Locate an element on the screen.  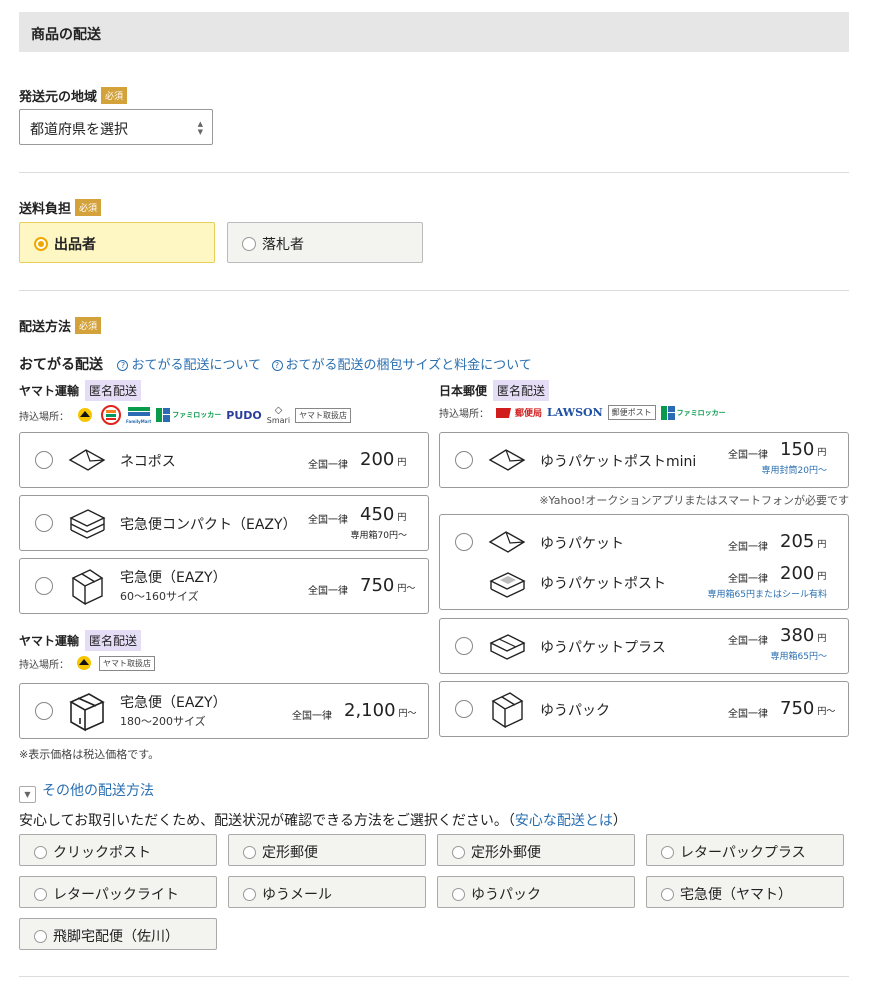
shipping-option-takkyubin: 宅急便（EAZY） 60〜160サイズ 全国一律 750 円〜 is located at coordinates (224, 586).